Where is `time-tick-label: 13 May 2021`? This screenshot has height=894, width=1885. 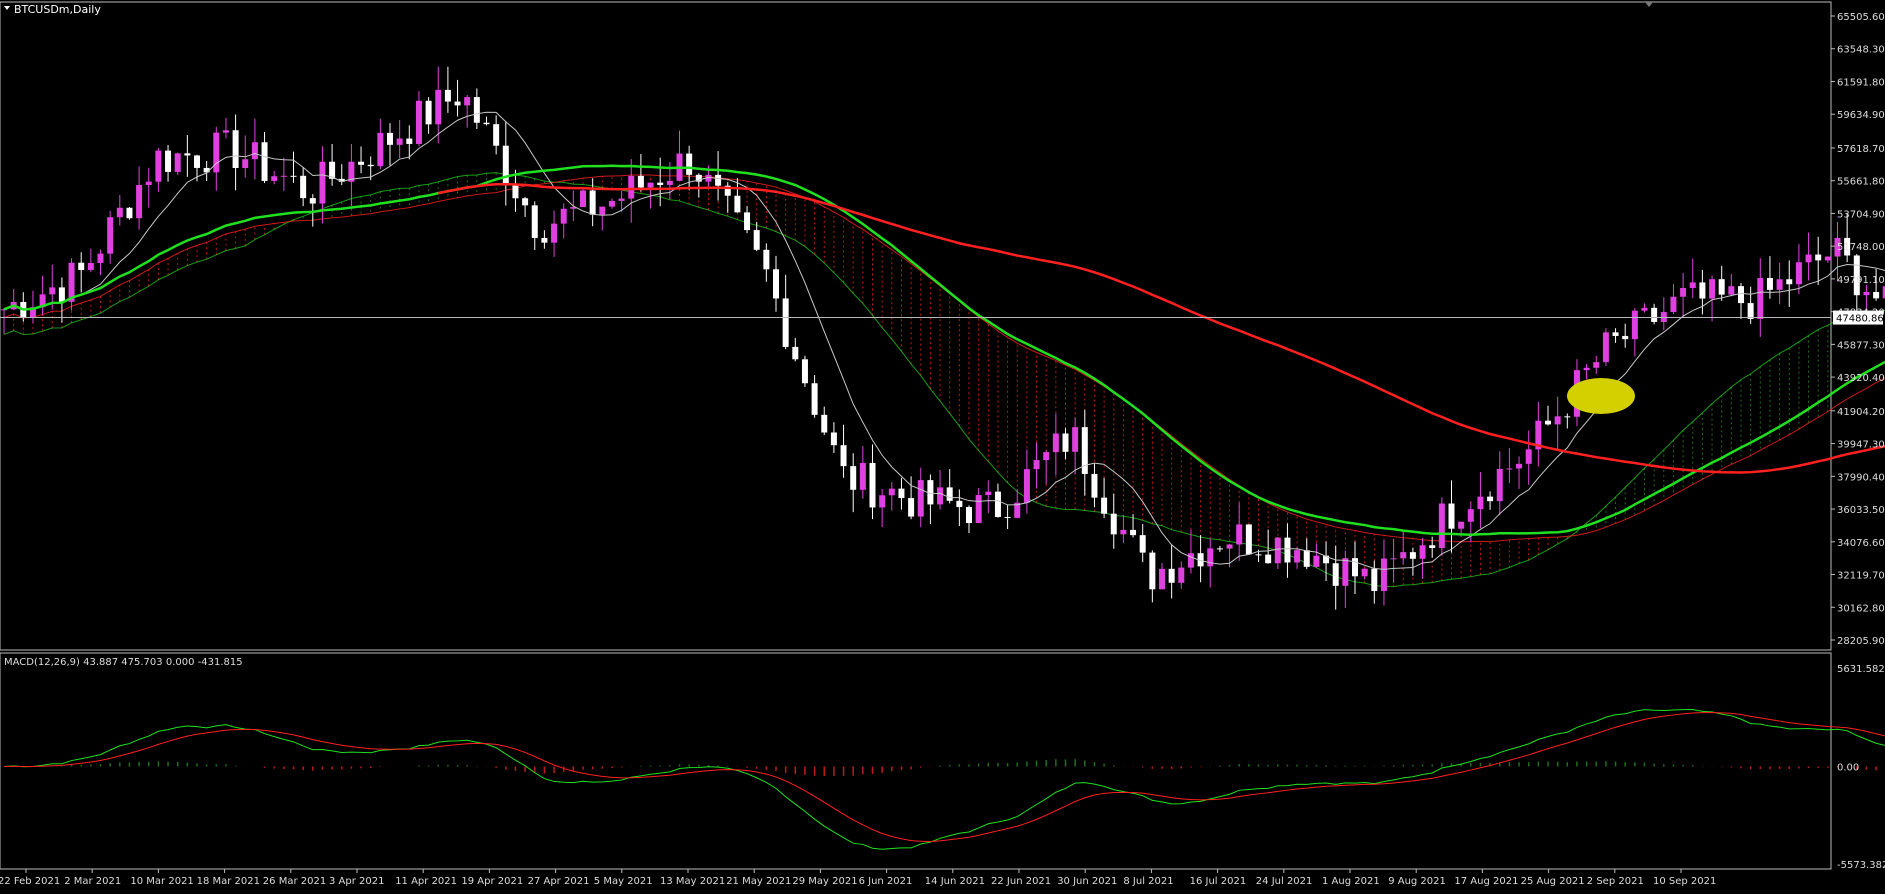
time-tick-label: 13 May 2021 is located at coordinates (692, 881).